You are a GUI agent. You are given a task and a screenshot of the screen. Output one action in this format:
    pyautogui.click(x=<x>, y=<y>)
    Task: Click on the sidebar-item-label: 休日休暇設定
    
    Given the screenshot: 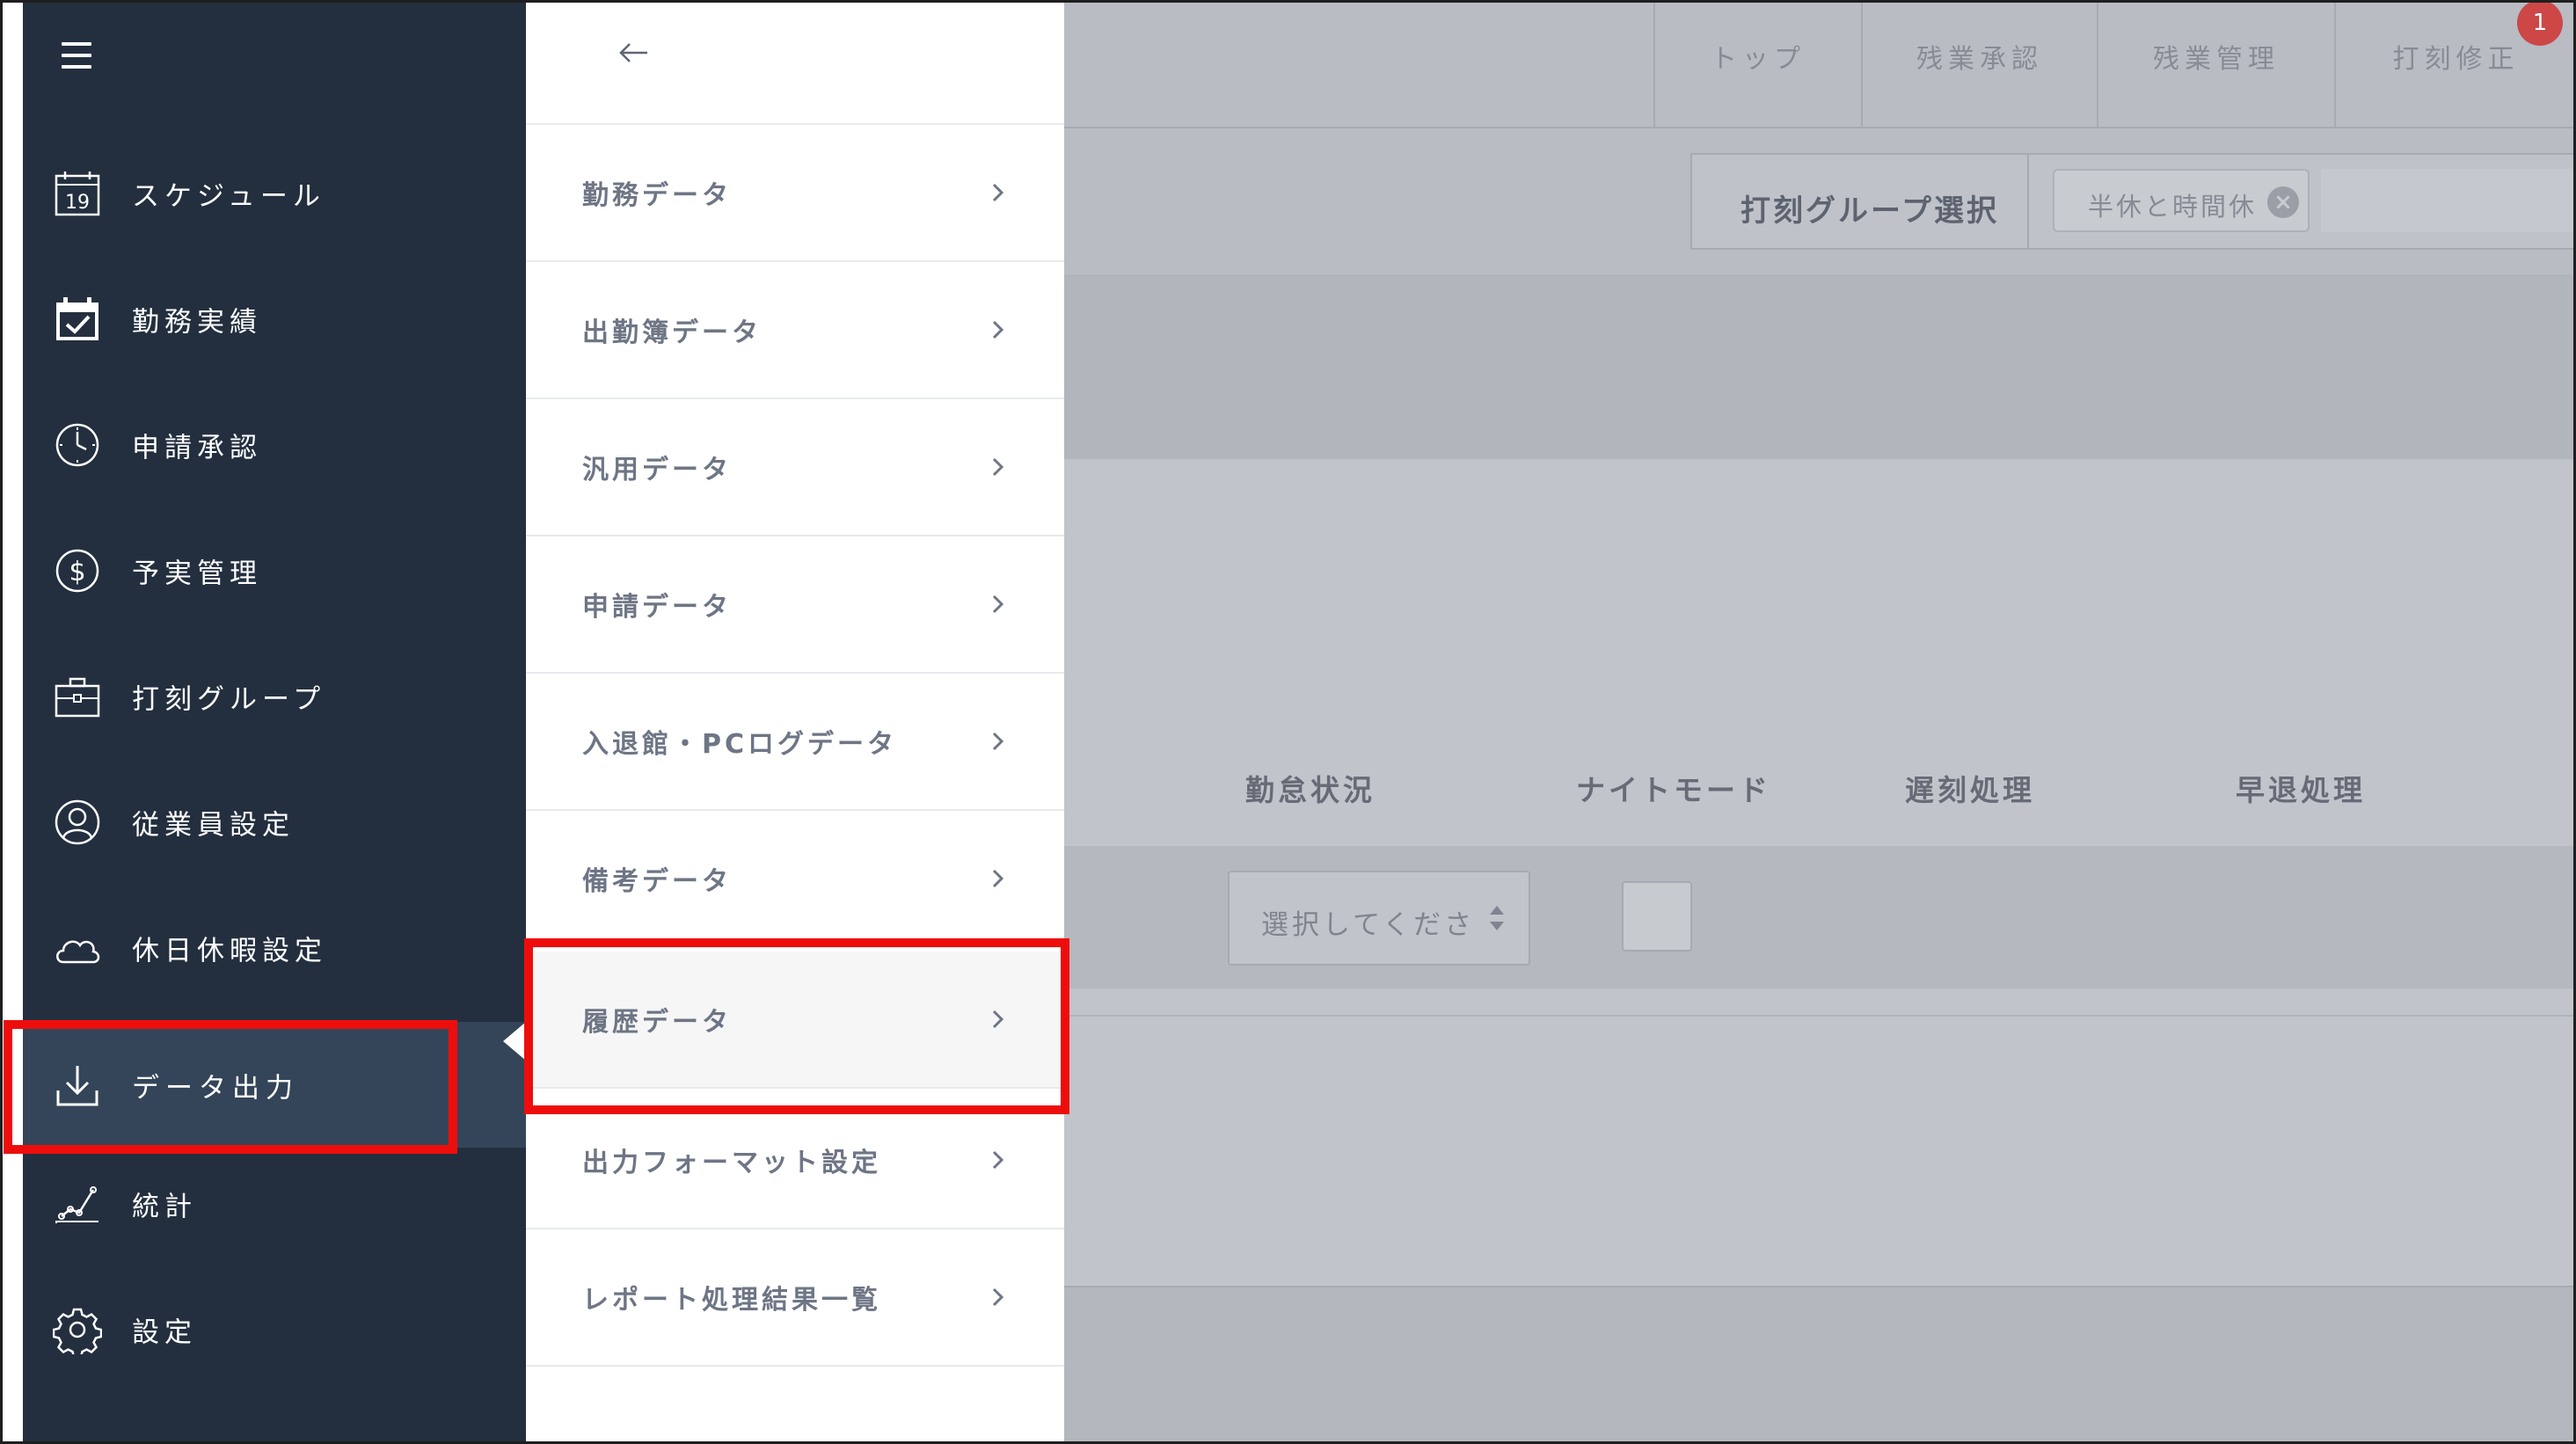 What is the action you would take?
    pyautogui.click(x=229, y=950)
    